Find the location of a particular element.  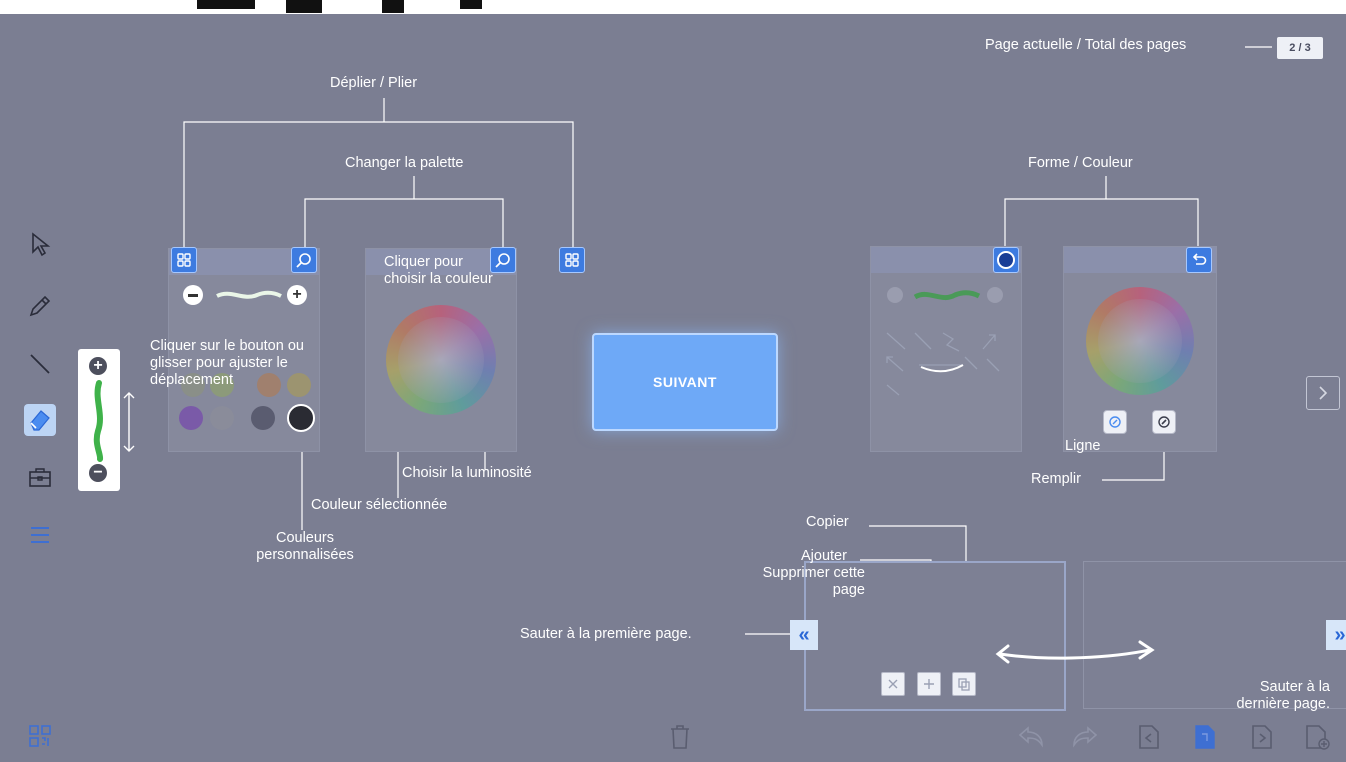

line-icon is located at coordinates (40, 364).